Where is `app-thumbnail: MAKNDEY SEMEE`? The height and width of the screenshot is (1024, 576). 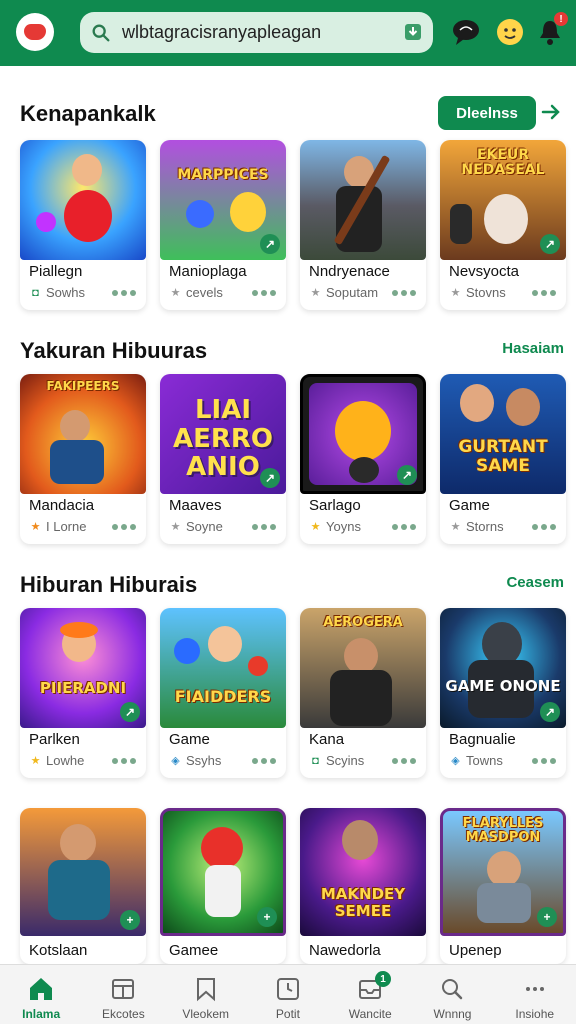 app-thumbnail: MAKNDEY SEMEE is located at coordinates (363, 872).